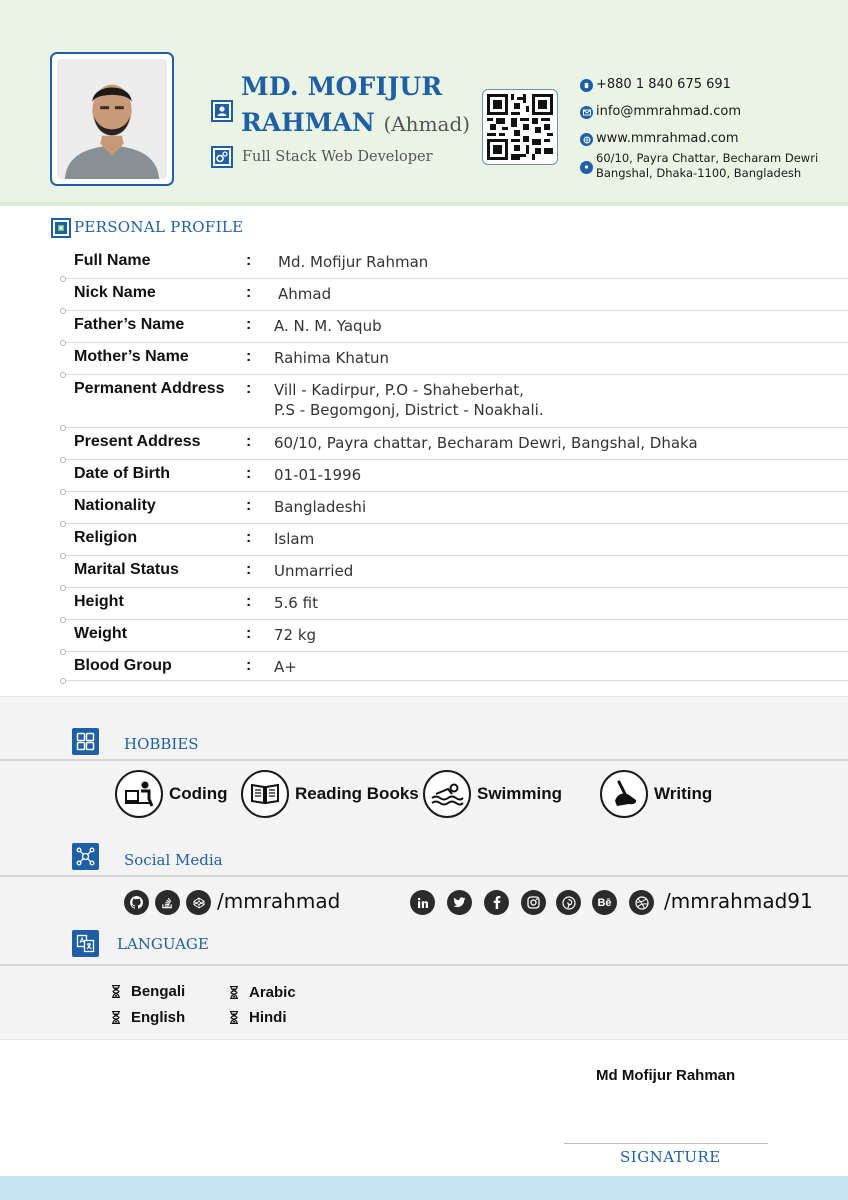 Image resolution: width=848 pixels, height=1200 pixels. I want to click on language-item-arabic: Arabic, so click(262, 992).